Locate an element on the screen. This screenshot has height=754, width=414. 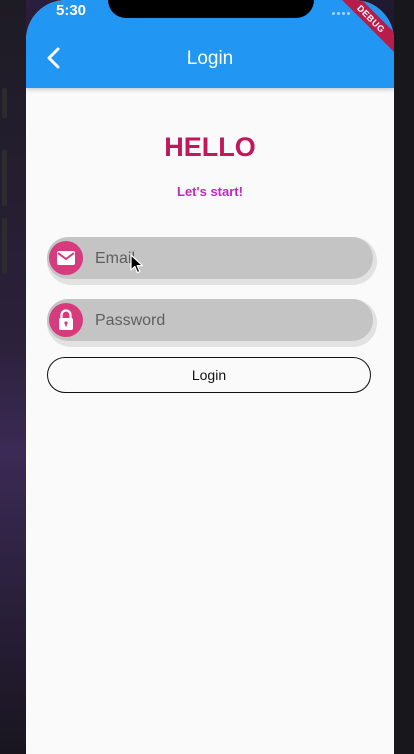
mouse-pointer-icon is located at coordinates (137, 266).